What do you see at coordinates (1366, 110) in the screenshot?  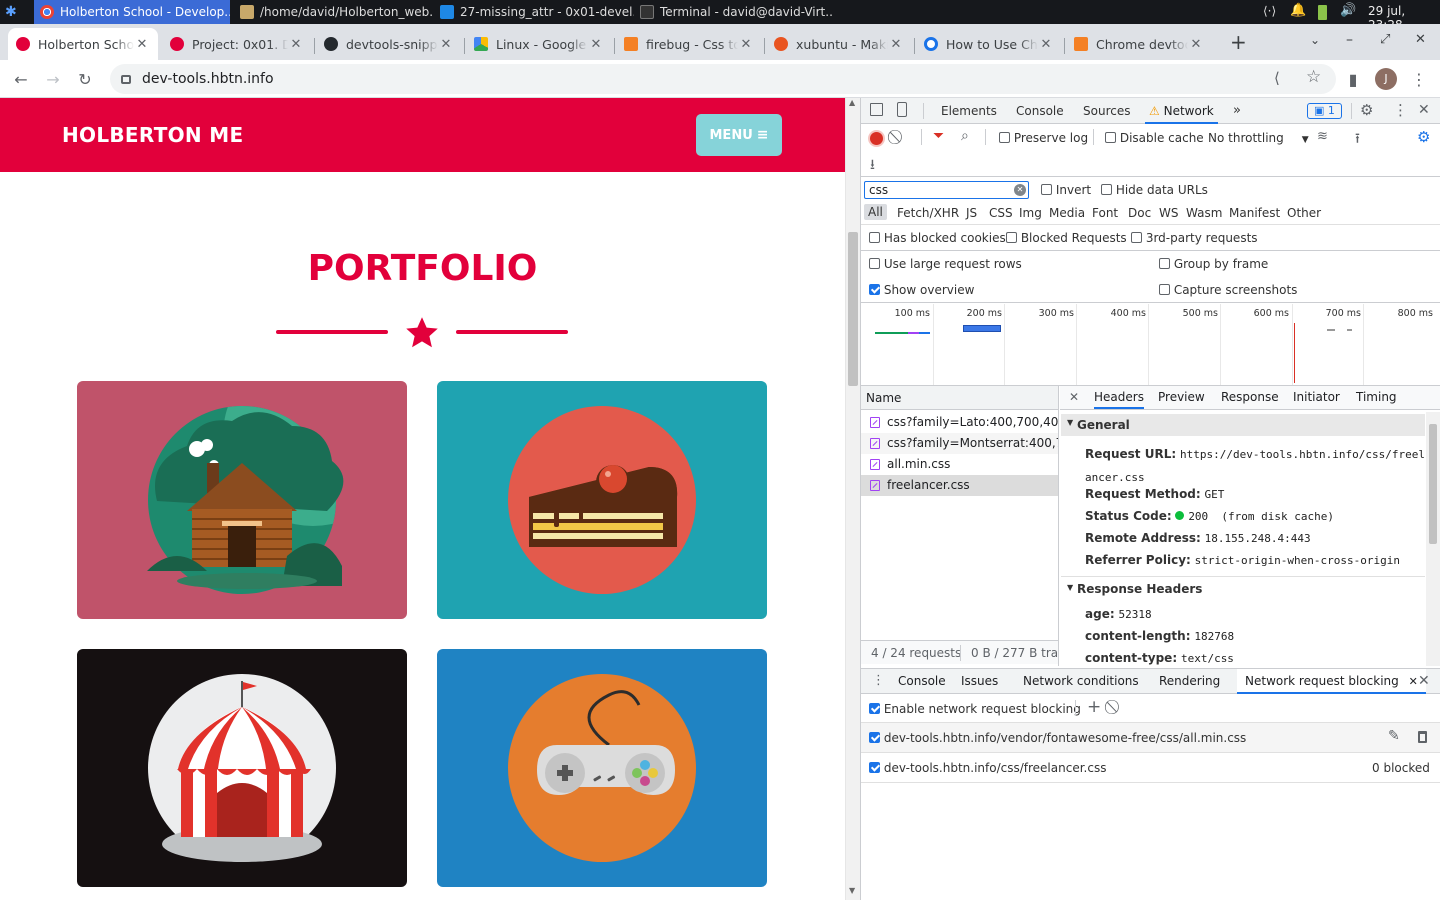 I see `settings-gear-icon: ⚙` at bounding box center [1366, 110].